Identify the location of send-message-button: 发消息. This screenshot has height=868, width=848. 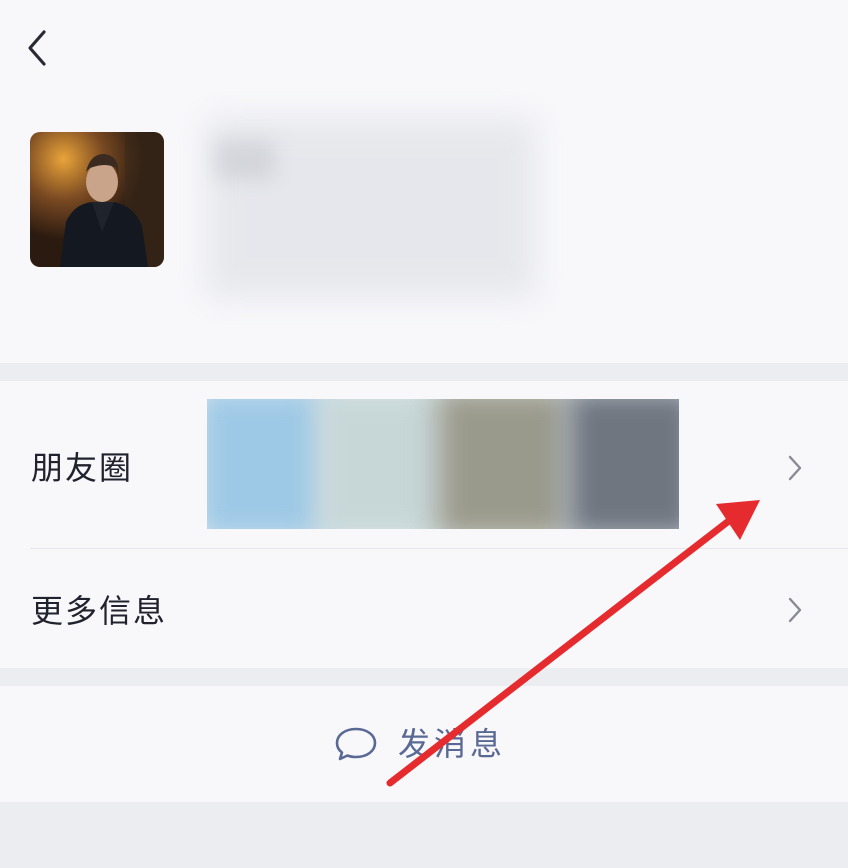
(424, 744).